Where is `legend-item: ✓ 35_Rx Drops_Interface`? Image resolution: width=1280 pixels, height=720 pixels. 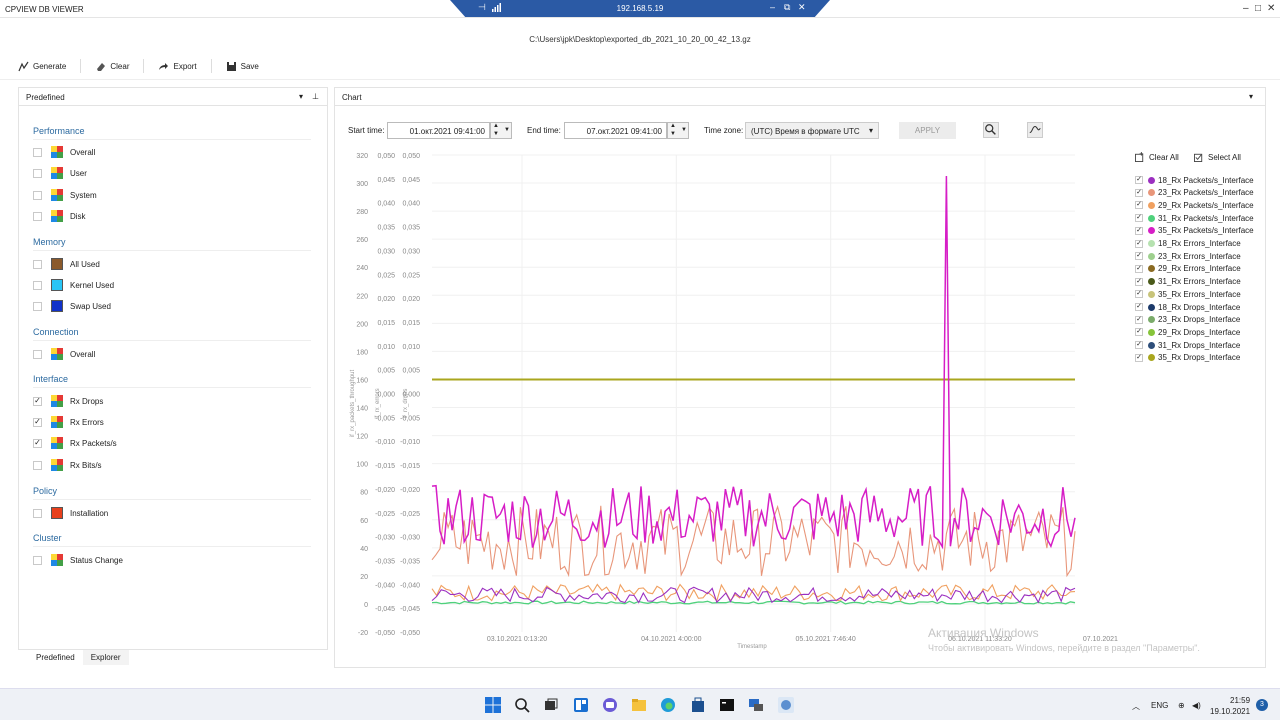
legend-item: ✓ 35_Rx Drops_Interface is located at coordinates (1187, 358).